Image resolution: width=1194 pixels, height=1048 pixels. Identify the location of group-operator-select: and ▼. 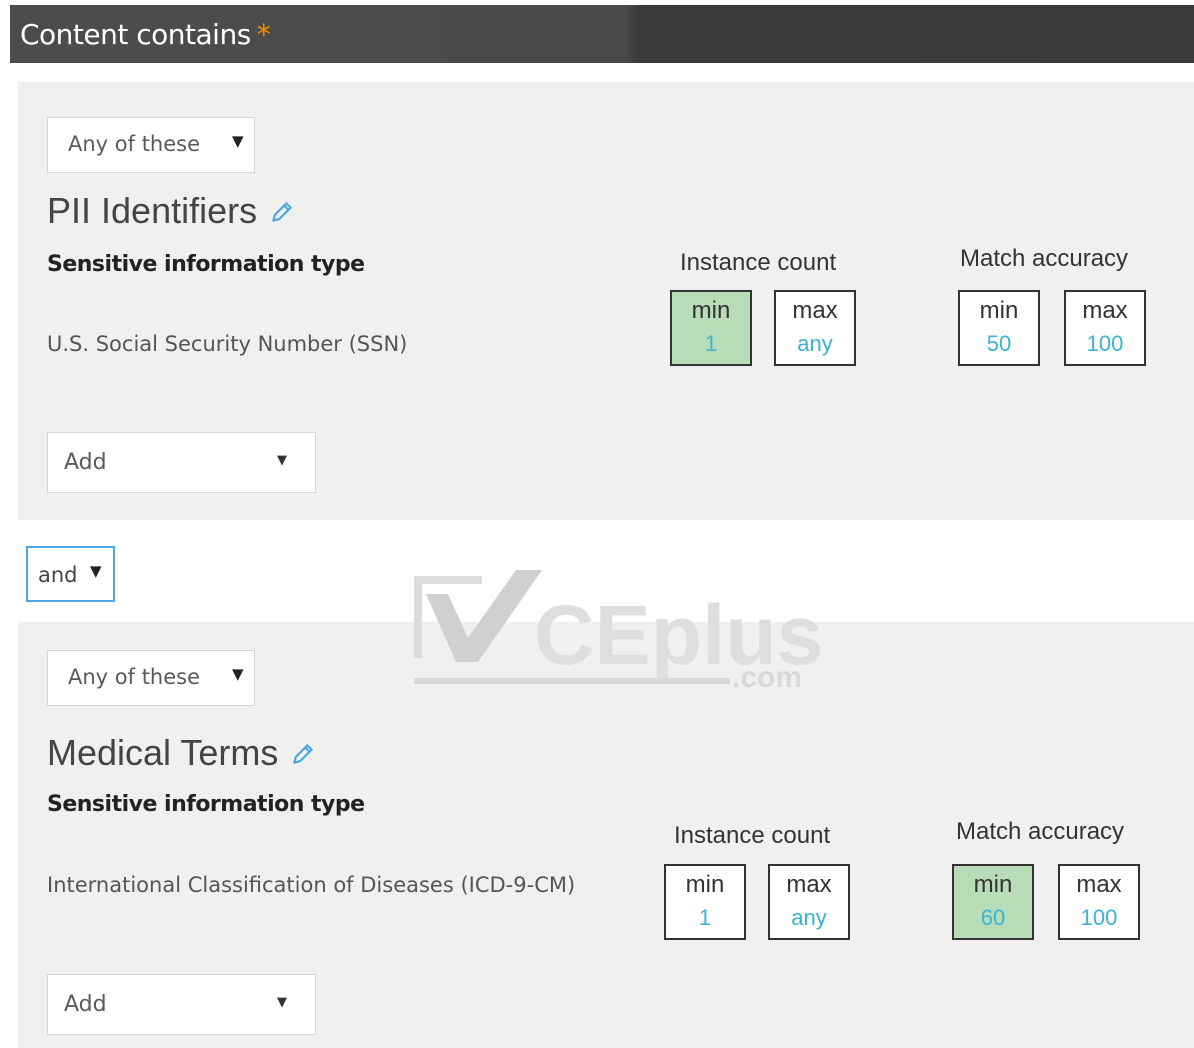
(70, 574).